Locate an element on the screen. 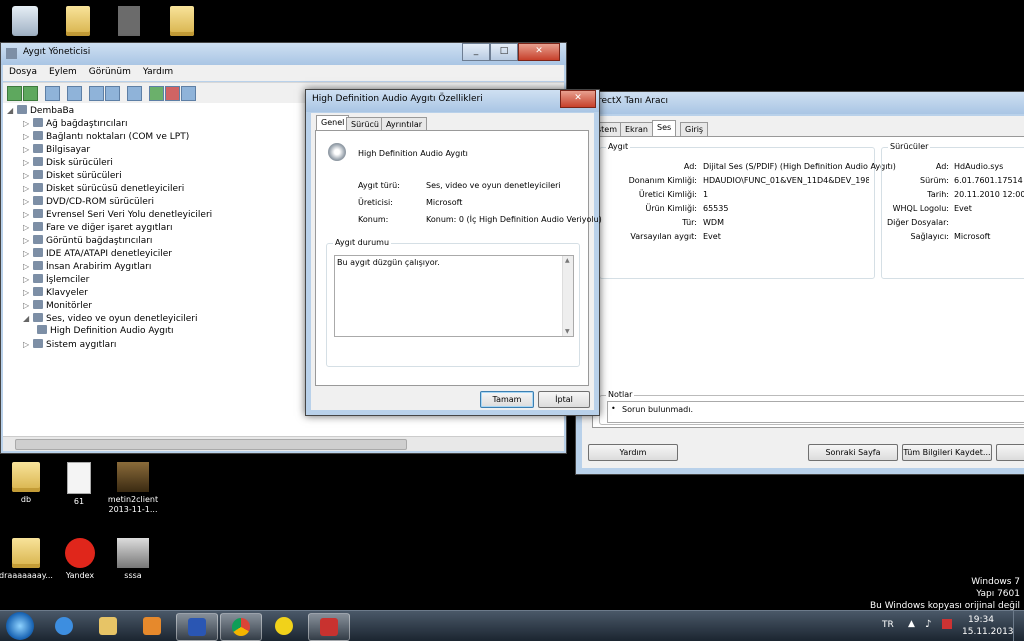 This screenshot has width=1024, height=641. tree-node: ▷ DVD/CD-ROM sürücüleri is located at coordinates (88, 201).